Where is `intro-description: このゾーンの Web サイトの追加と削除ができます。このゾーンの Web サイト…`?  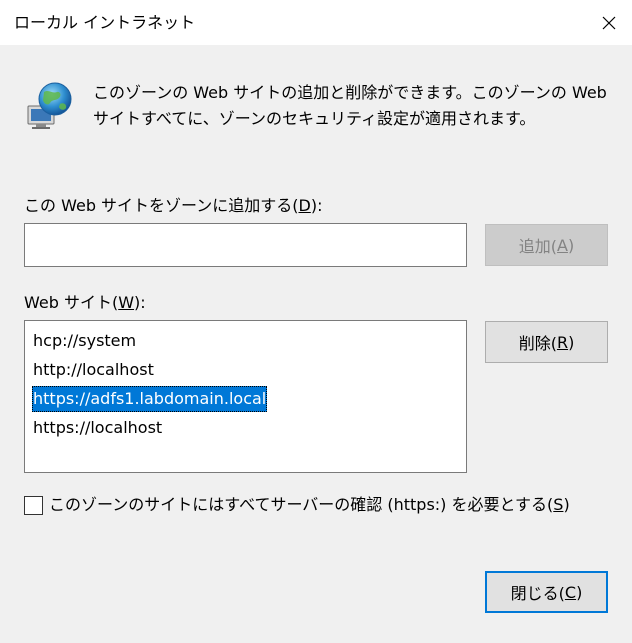
intro-description: このゾーンの Web サイトの追加と削除ができます。このゾーンの Web サイト… is located at coordinates (350, 105).